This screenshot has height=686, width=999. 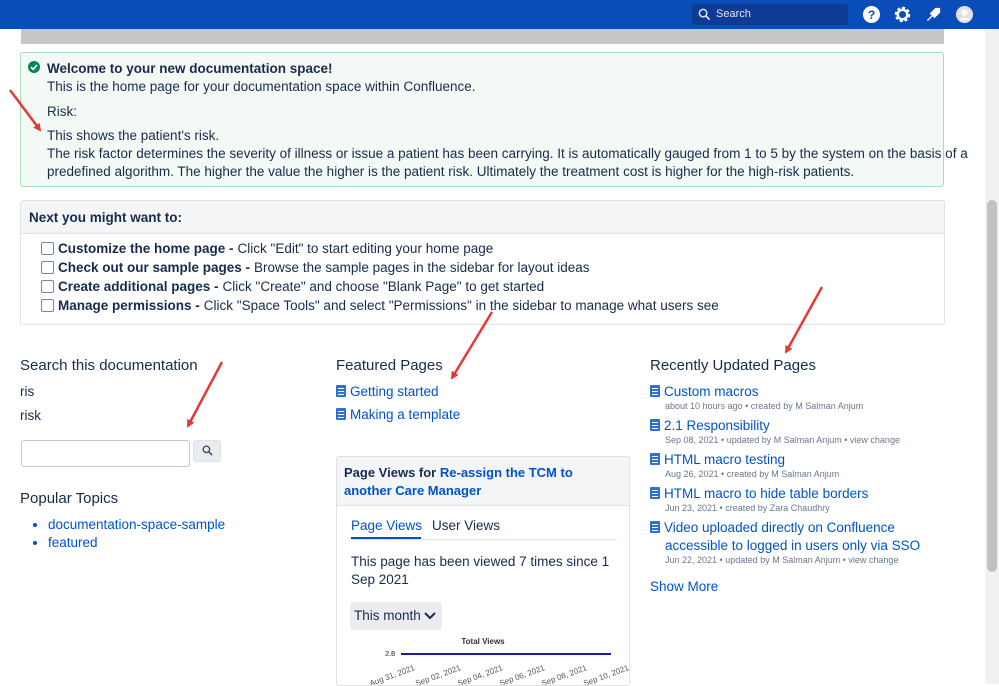 What do you see at coordinates (483, 641) in the screenshot?
I see `chart-title: Total Views` at bounding box center [483, 641].